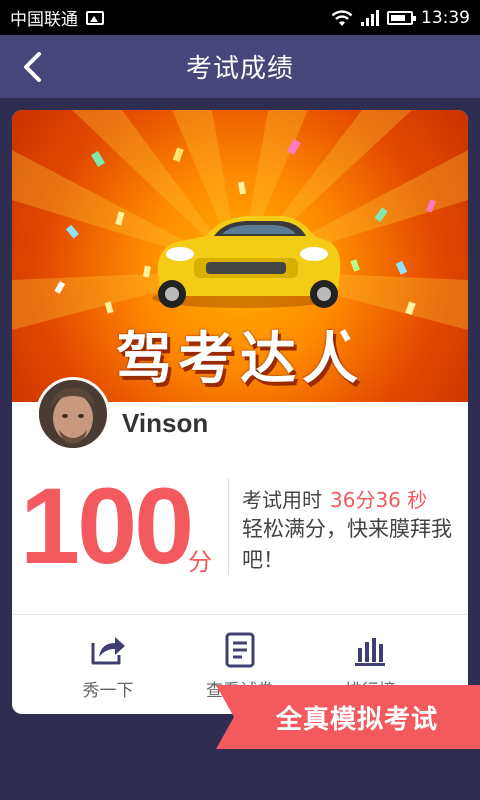  I want to click on status-bar-right: 13:39, so click(400, 18).